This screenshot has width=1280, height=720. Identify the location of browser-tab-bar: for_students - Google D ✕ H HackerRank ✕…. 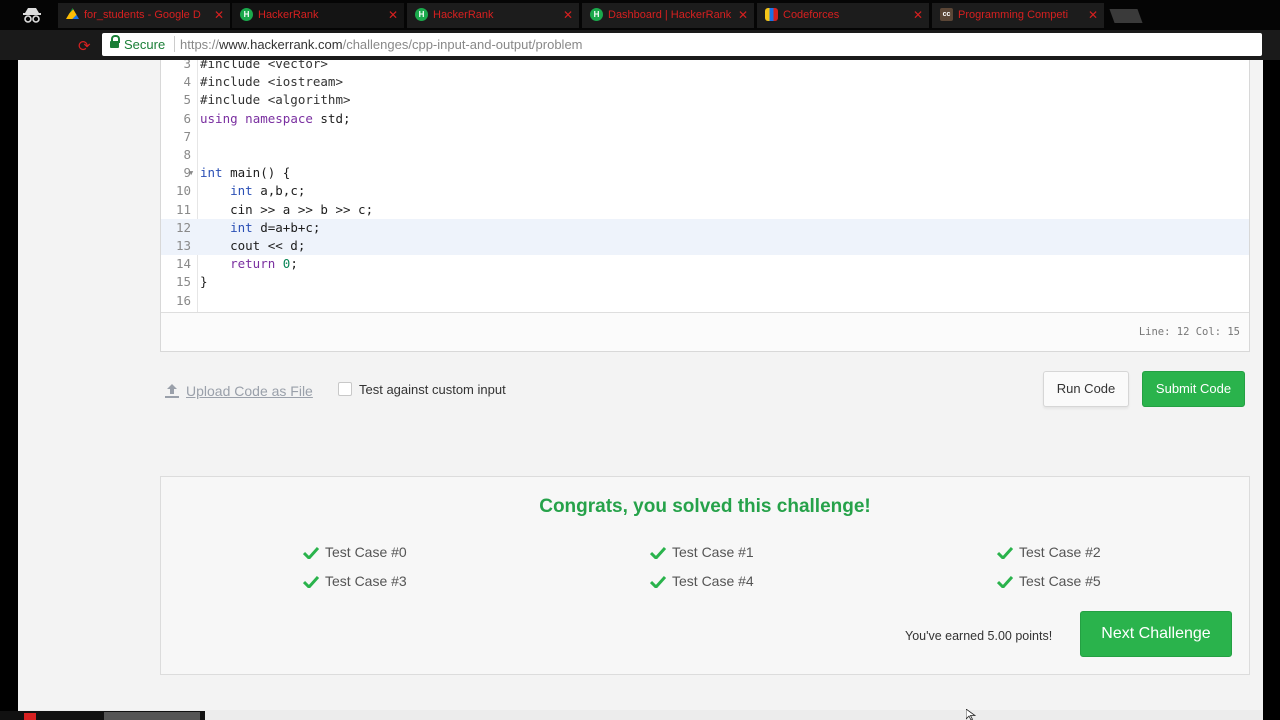
(640, 15).